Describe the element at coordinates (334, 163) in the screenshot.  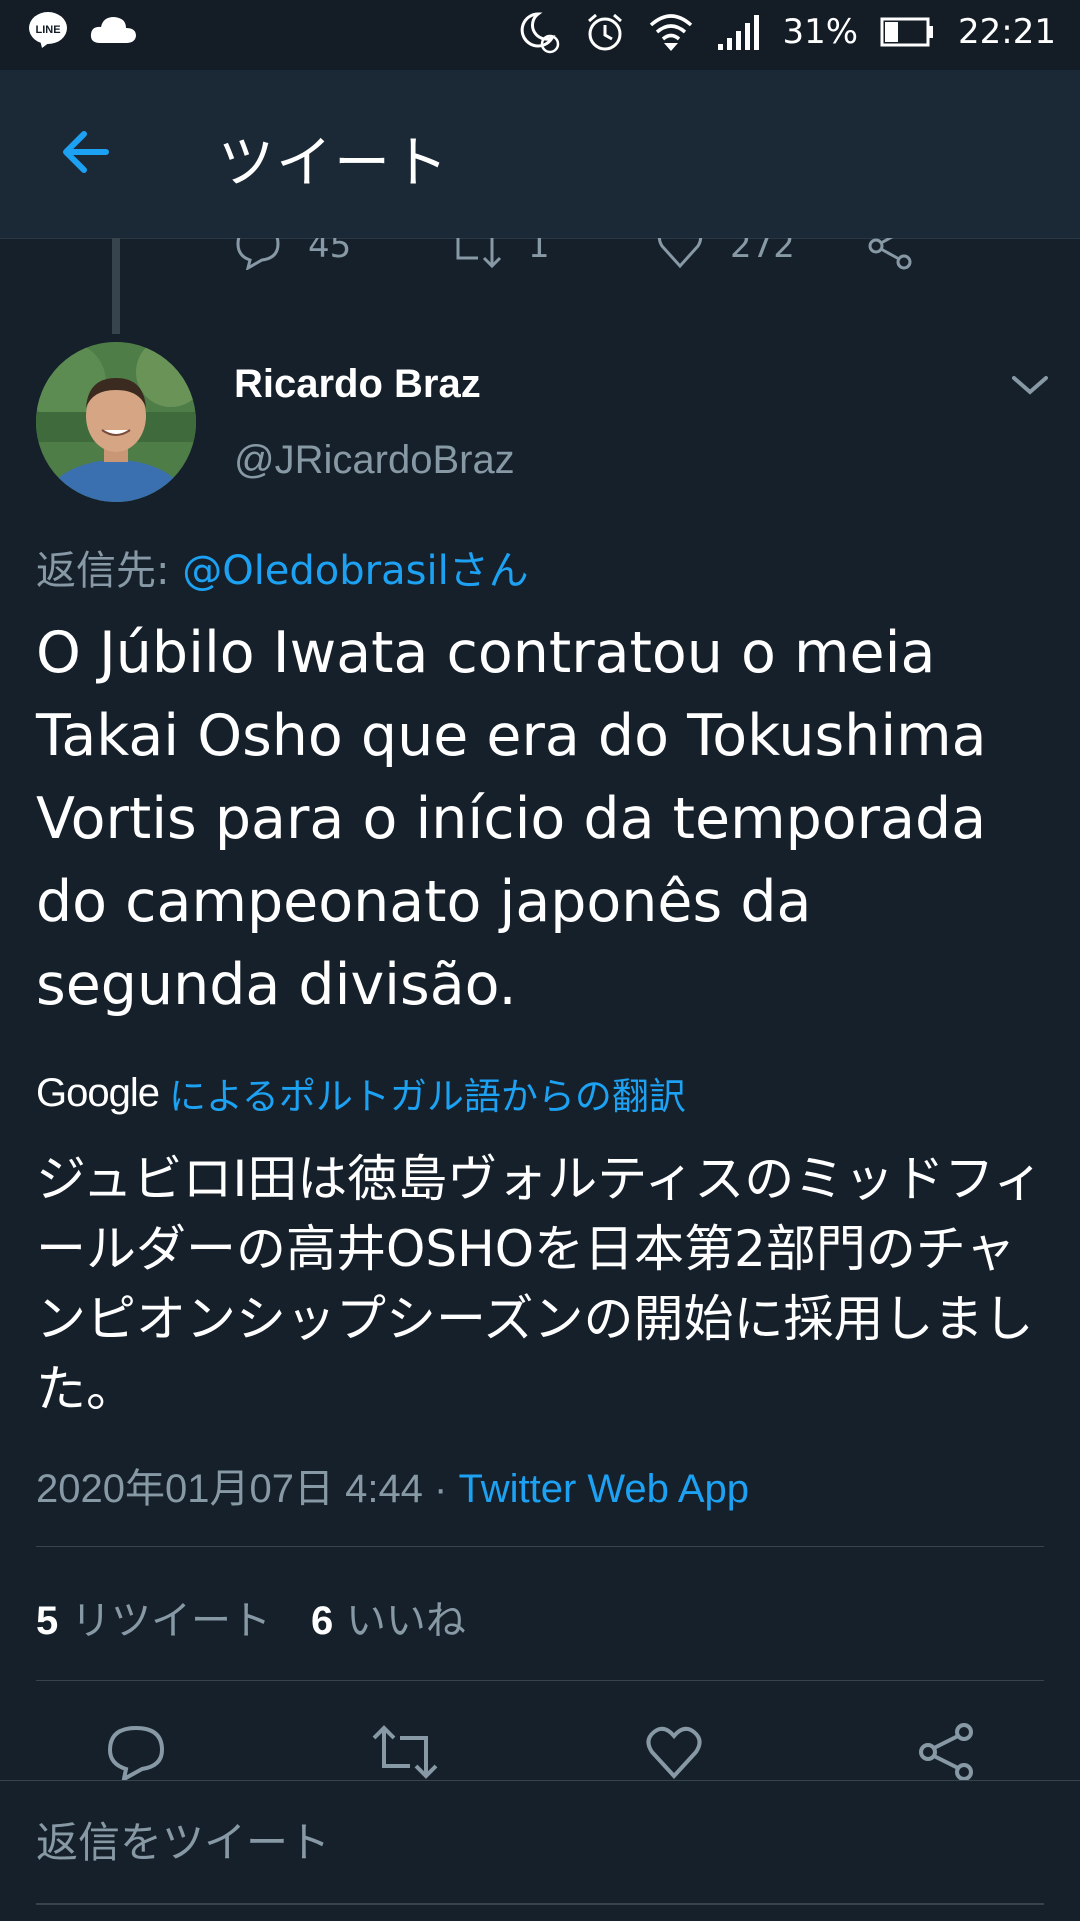
I see `page-title: ツイート` at that location.